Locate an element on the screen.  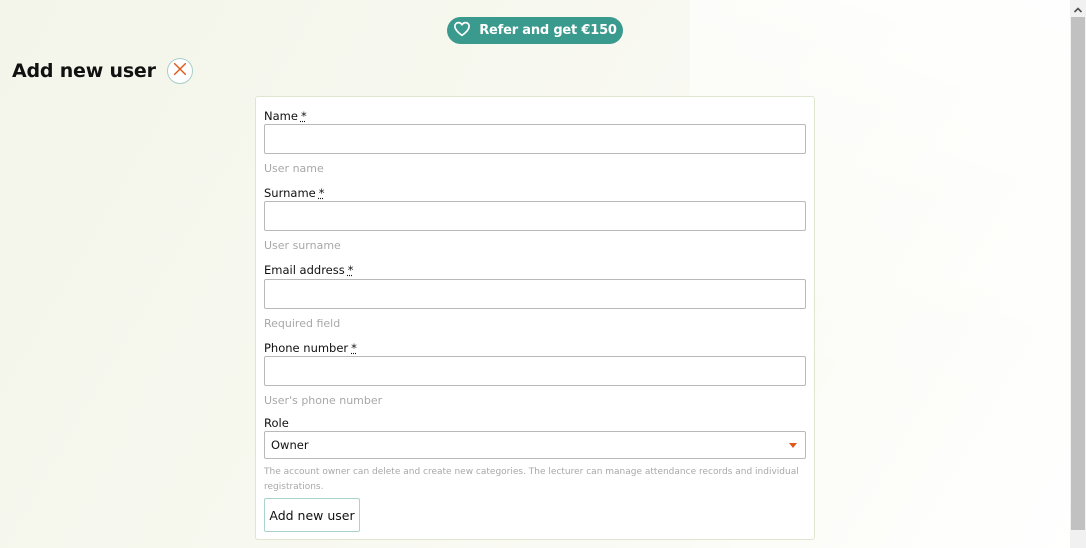
add-new-user-button: Add new user is located at coordinates (312, 515).